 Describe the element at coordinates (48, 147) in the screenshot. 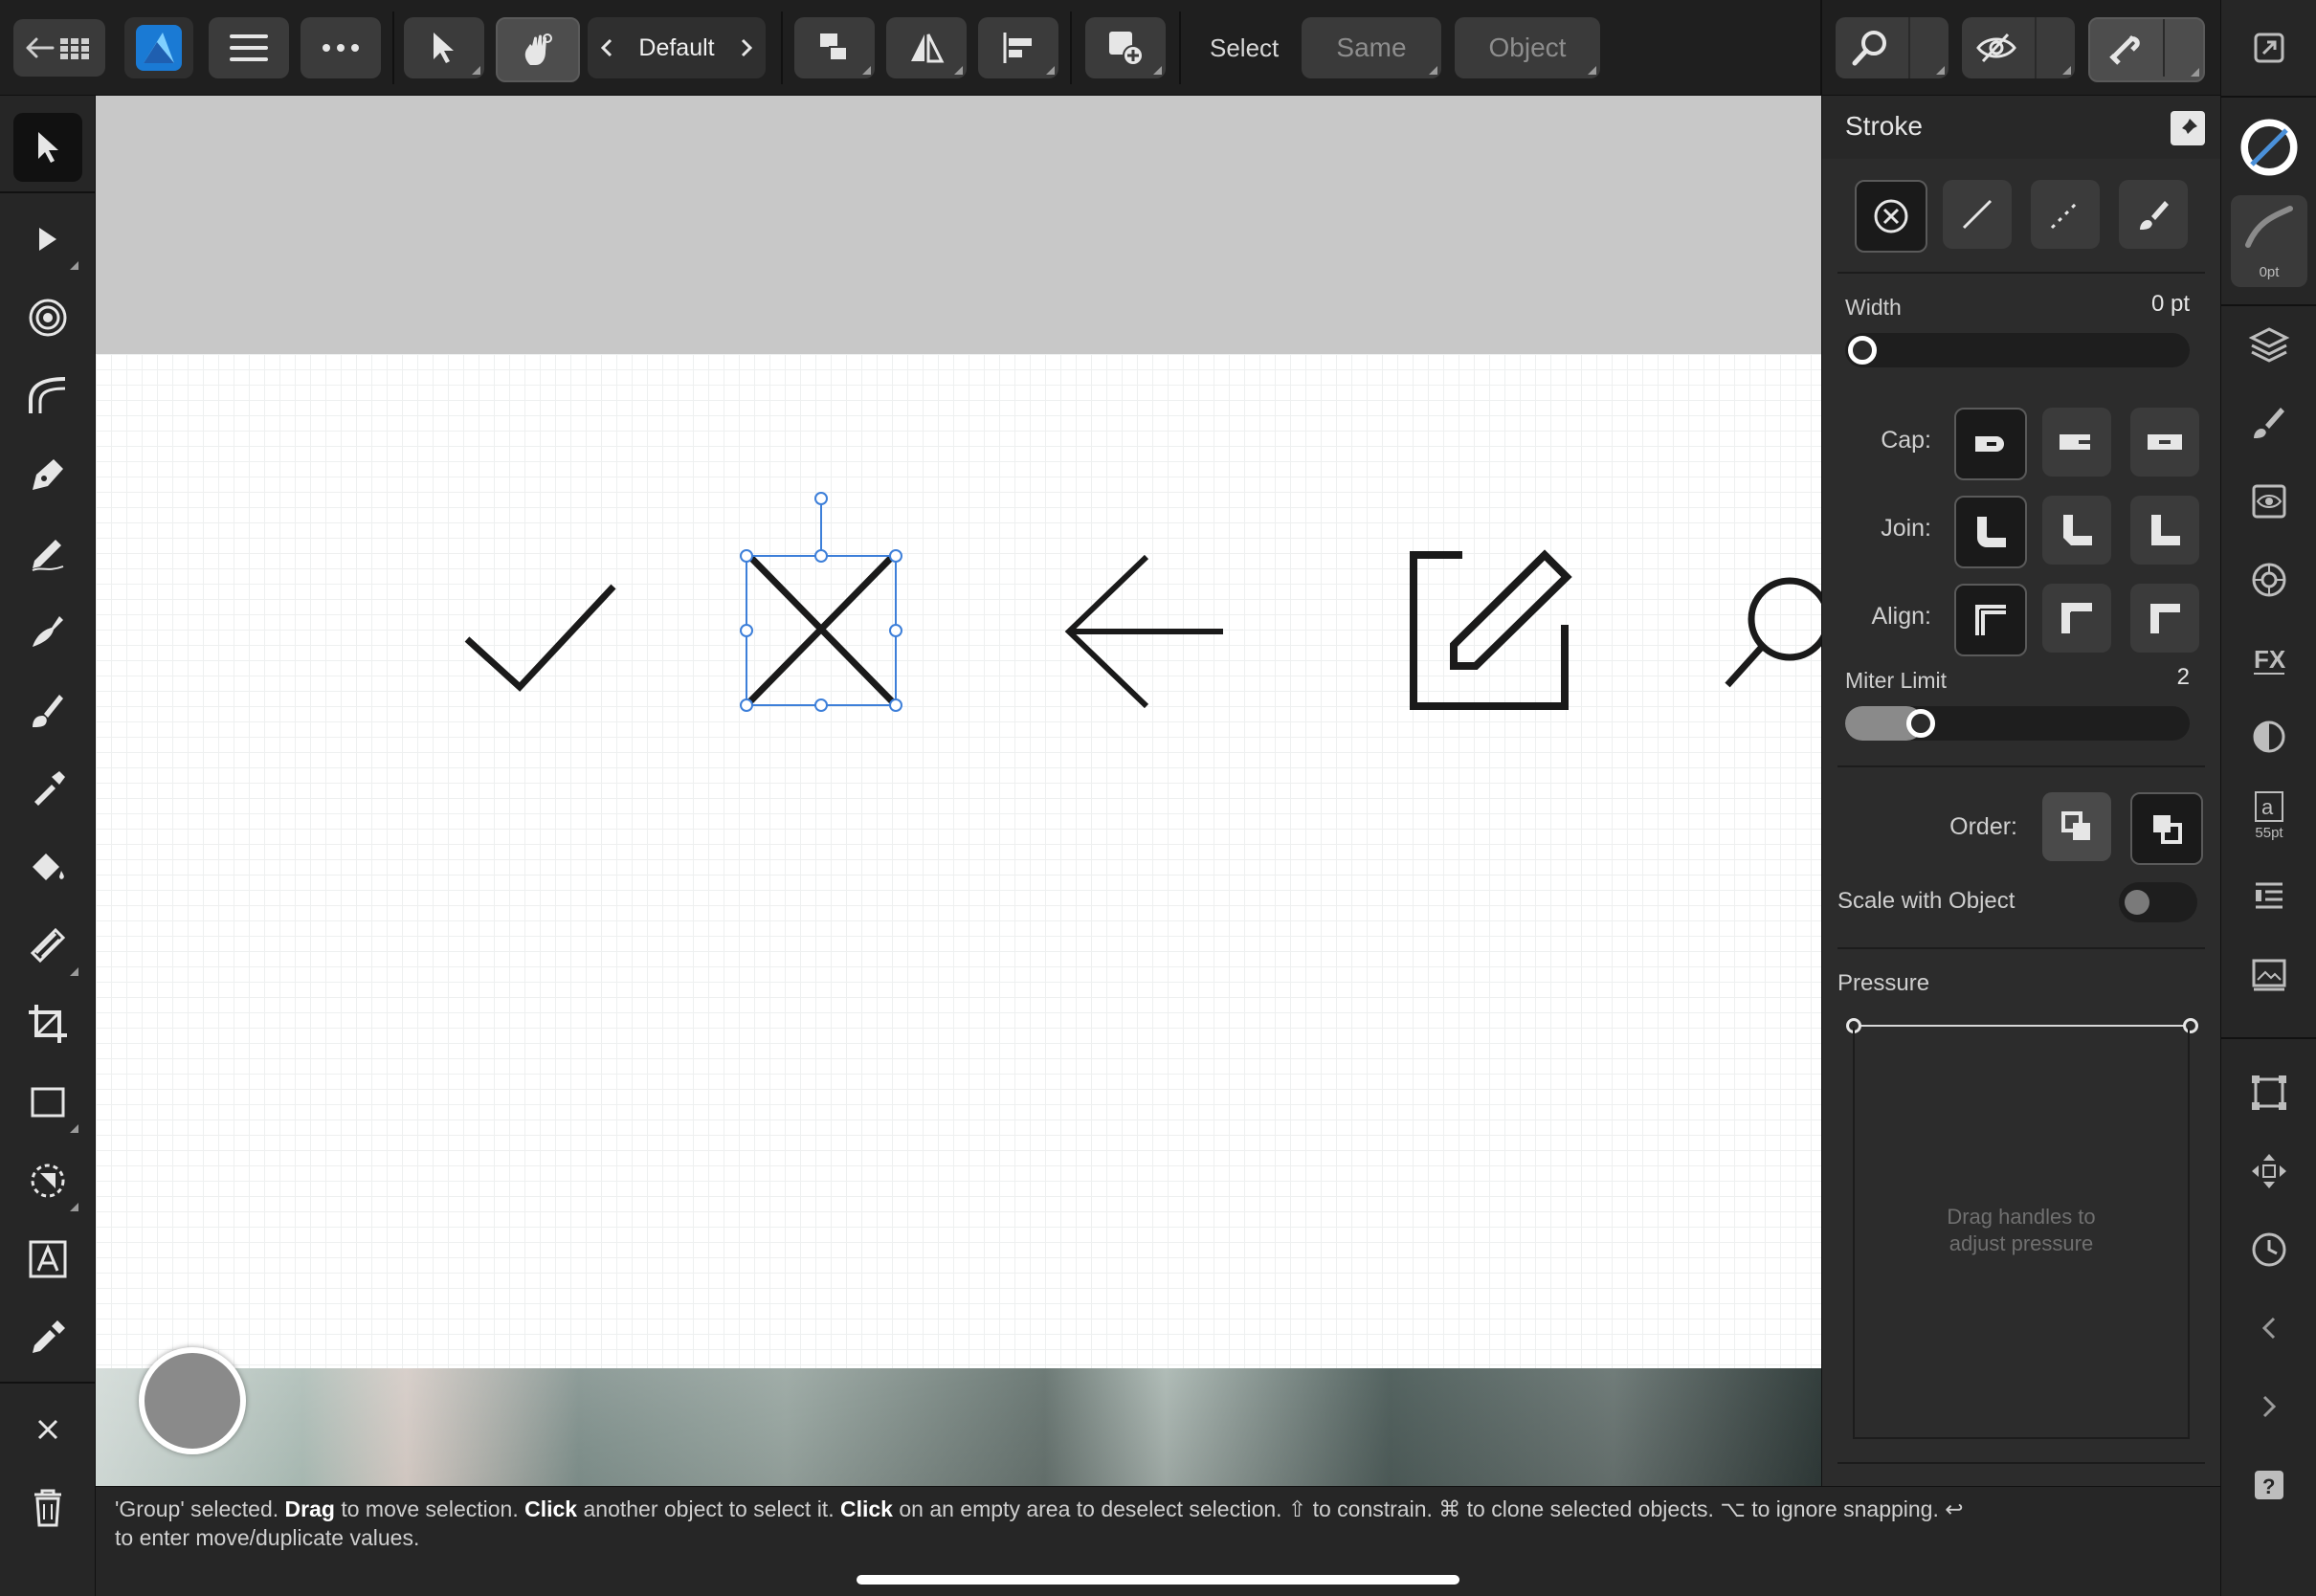

I see `move-tool` at that location.